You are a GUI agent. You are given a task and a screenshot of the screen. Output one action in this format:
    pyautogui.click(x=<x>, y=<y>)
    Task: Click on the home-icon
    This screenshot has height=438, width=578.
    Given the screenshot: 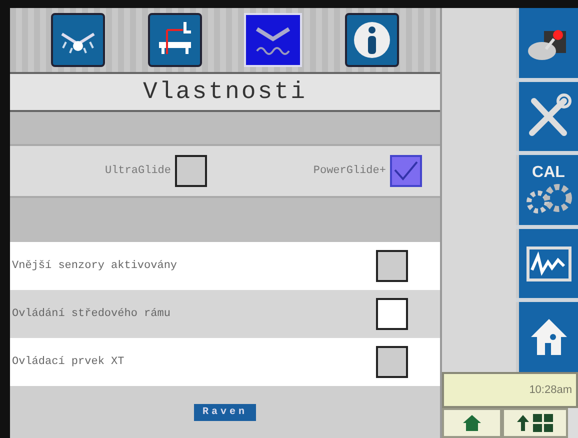 What is the action you would take?
    pyautogui.click(x=472, y=423)
    